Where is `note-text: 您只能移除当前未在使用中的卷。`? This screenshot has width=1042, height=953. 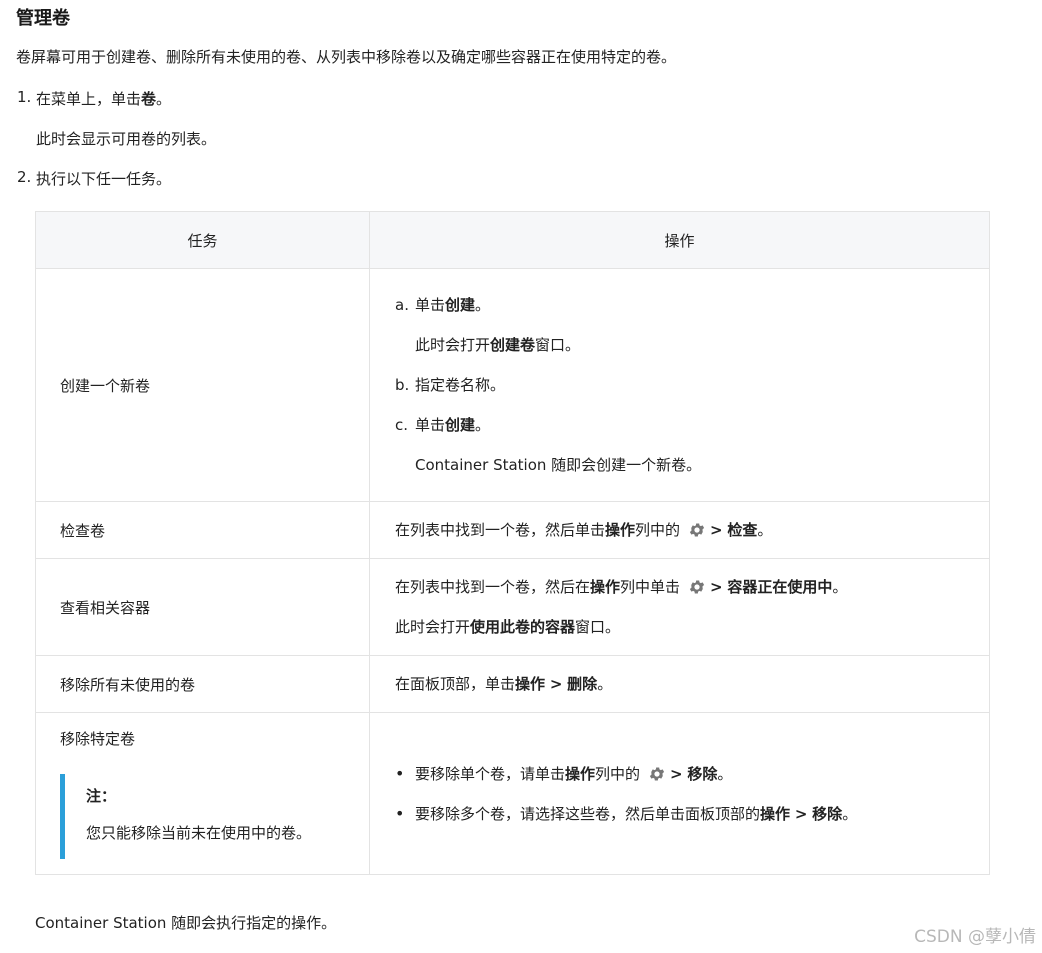
note-text: 您只能移除当前未在使用中的卷。 is located at coordinates (199, 833).